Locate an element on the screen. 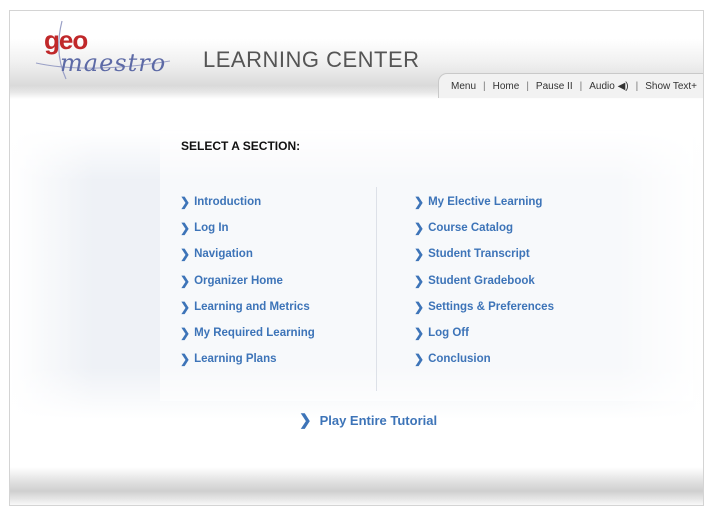 Image resolution: width=705 pixels, height=531 pixels. footer-band is located at coordinates (356, 486).